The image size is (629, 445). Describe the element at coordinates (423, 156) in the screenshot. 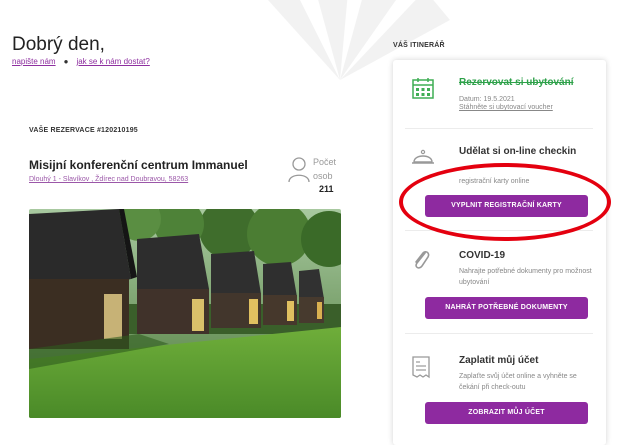

I see `bell-icon` at that location.